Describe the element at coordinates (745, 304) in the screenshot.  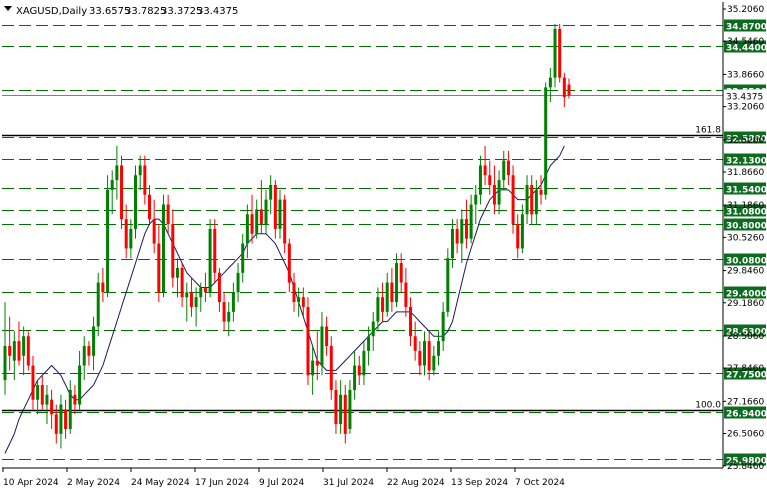
I see `y-tick-label: 29.1860` at that location.